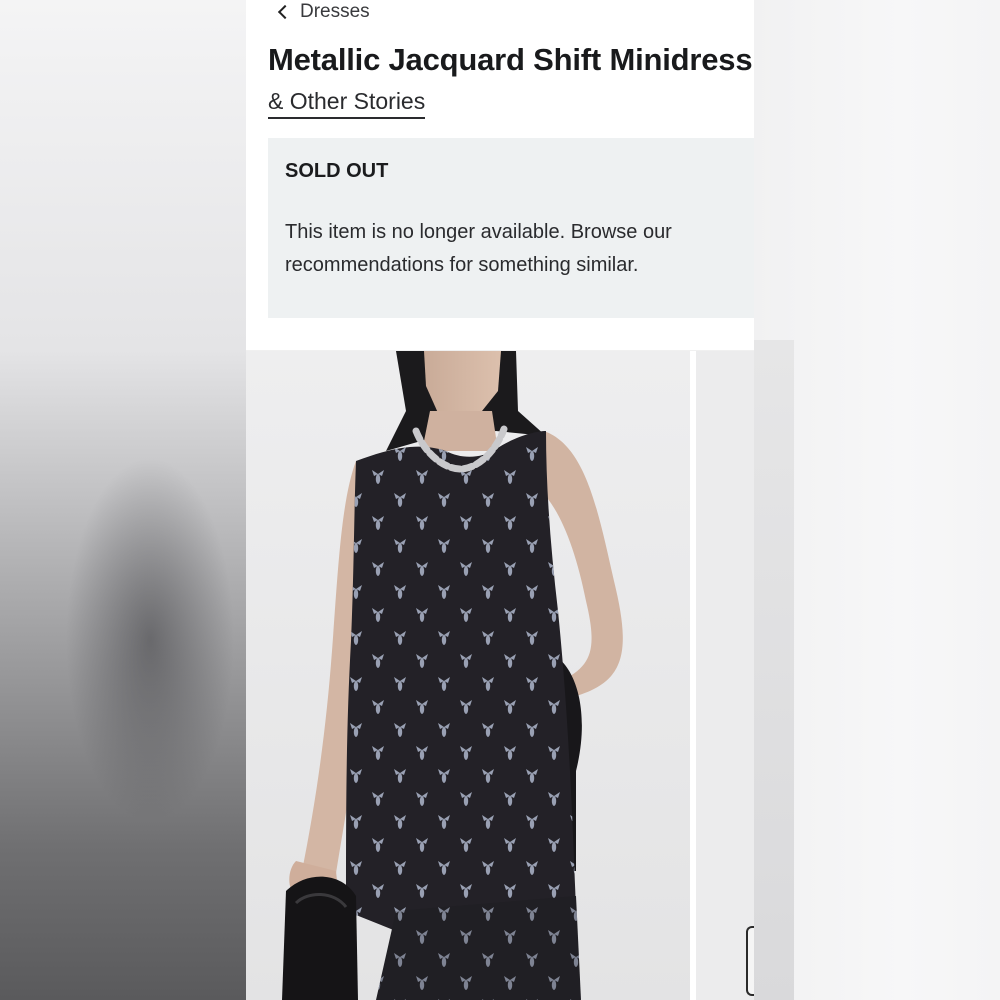 This screenshot has height=1000, width=1000. Describe the element at coordinates (510, 59) in the screenshot. I see `product-title: Metallic Jacquard Shift Minidress` at that location.